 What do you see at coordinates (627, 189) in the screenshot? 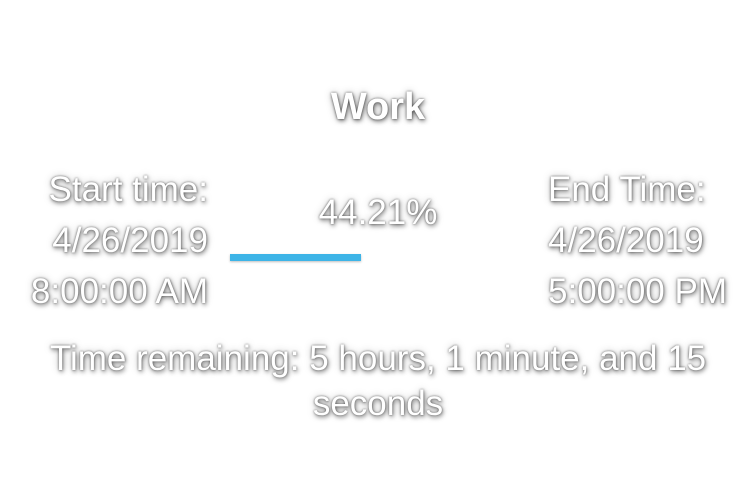
I see `end-time-label: End Time:` at bounding box center [627, 189].